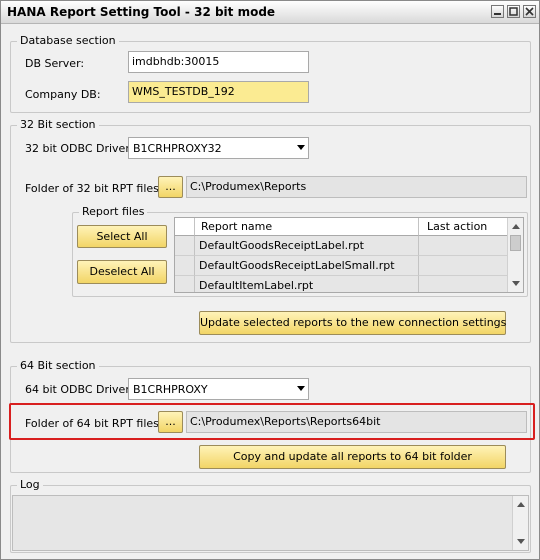  Describe the element at coordinates (270, 523) in the screenshot. I see `log-textarea` at that location.